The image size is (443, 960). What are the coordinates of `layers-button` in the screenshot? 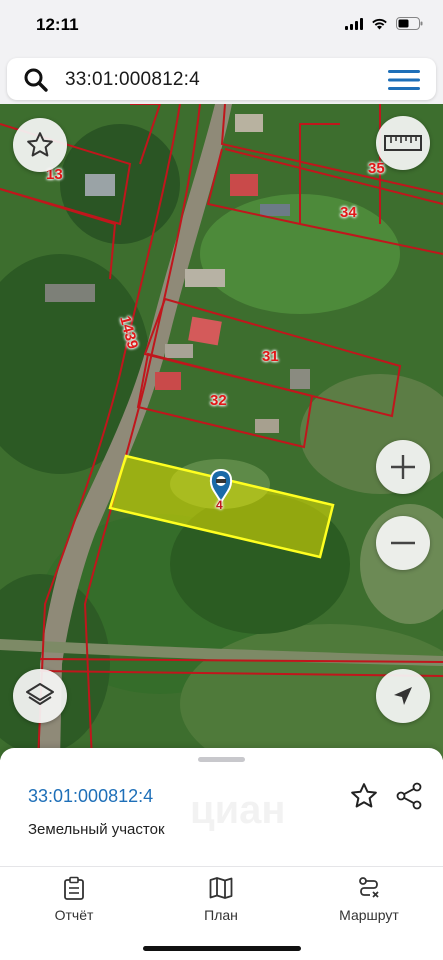 It's located at (40, 696).